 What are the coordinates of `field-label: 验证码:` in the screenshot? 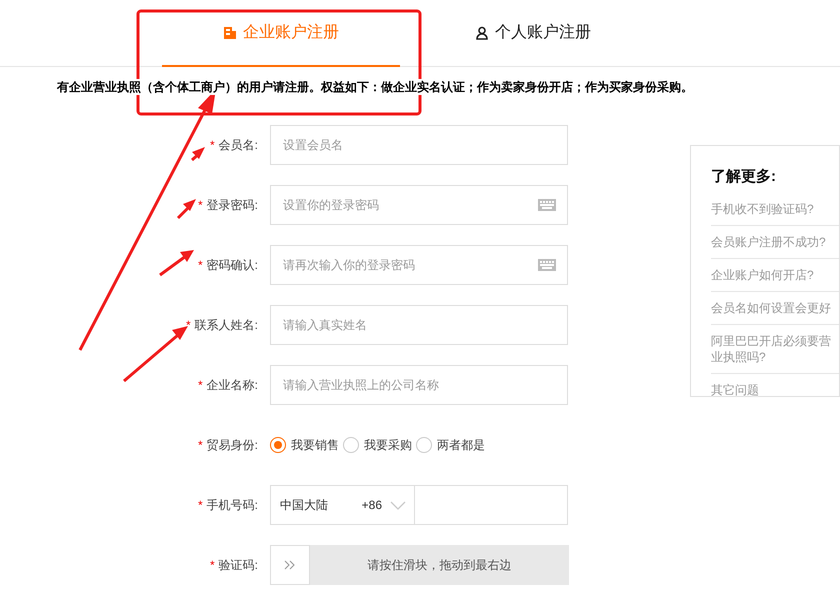 It's located at (238, 565).